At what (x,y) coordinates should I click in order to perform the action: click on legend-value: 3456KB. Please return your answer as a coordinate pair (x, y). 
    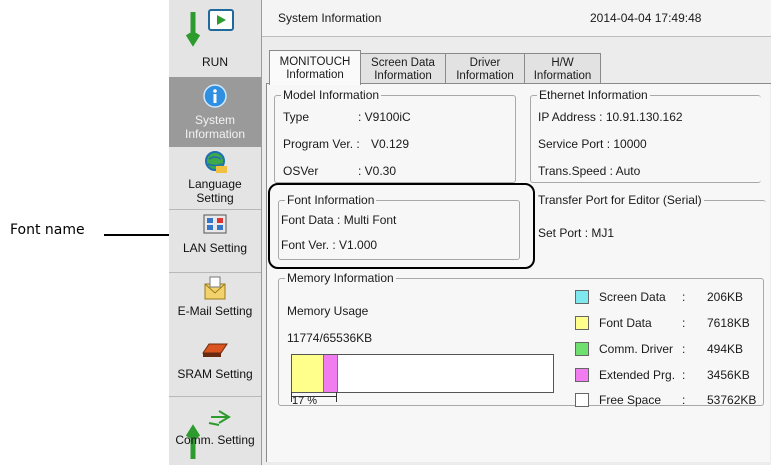
    Looking at the image, I should click on (728, 375).